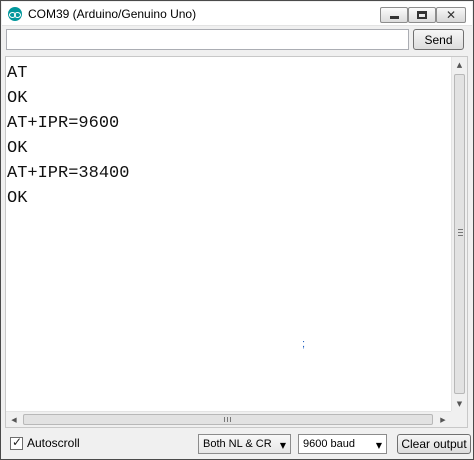 The image size is (474, 460). Describe the element at coordinates (459, 419) in the screenshot. I see `scrollbar-corner` at that location.